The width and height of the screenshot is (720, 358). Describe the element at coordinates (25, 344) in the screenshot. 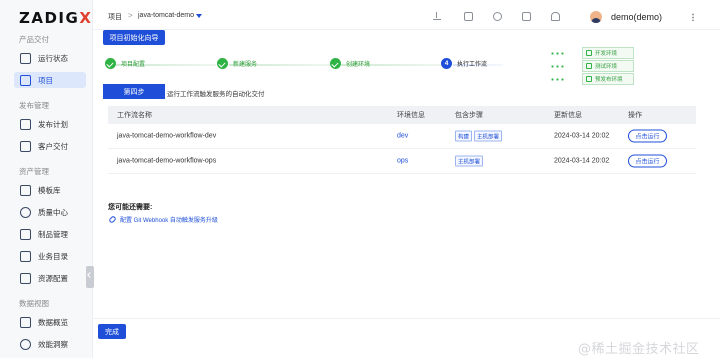

I see `insight-icon` at that location.